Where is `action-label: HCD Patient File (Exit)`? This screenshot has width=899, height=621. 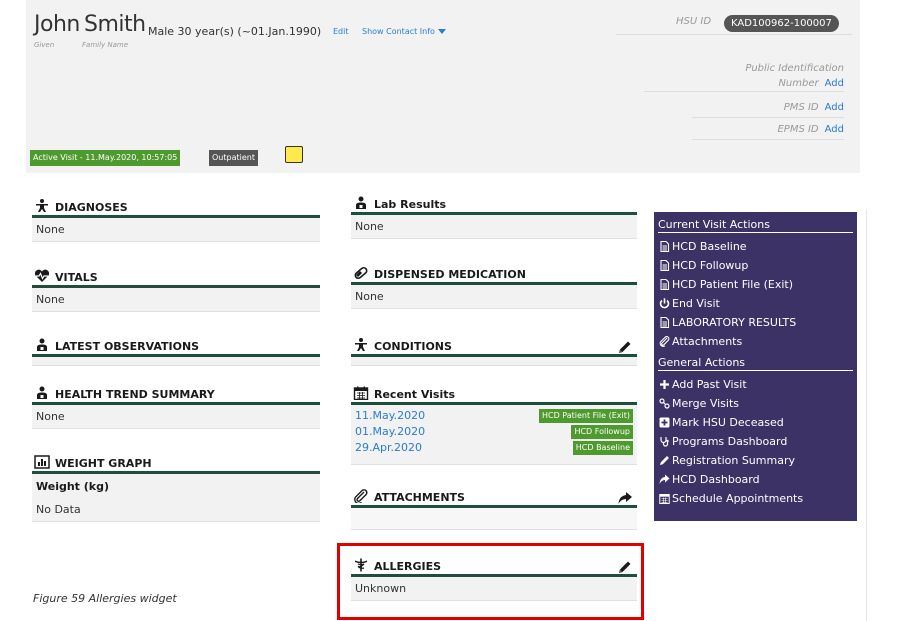
action-label: HCD Patient File (Exit) is located at coordinates (733, 284).